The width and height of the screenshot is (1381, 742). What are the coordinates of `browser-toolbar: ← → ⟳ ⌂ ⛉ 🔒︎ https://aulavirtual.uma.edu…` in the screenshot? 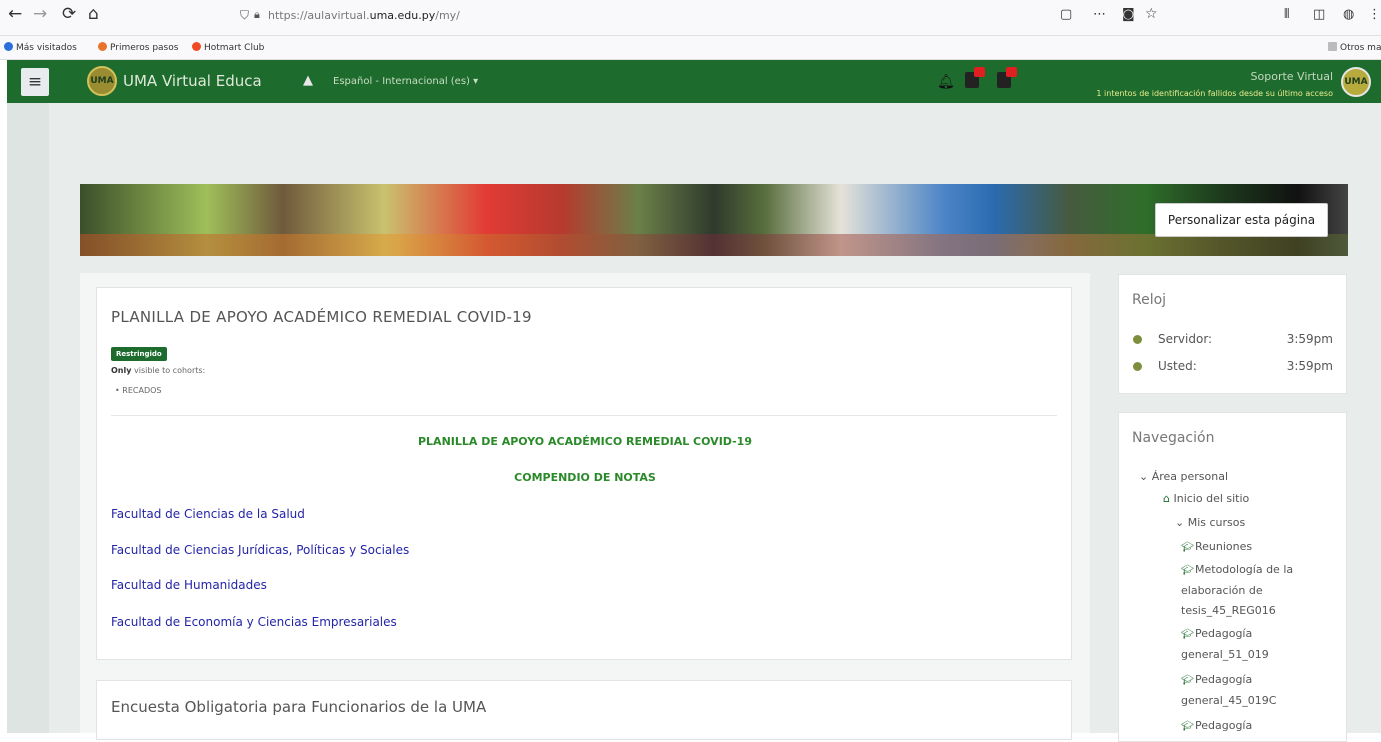 It's located at (690, 18).